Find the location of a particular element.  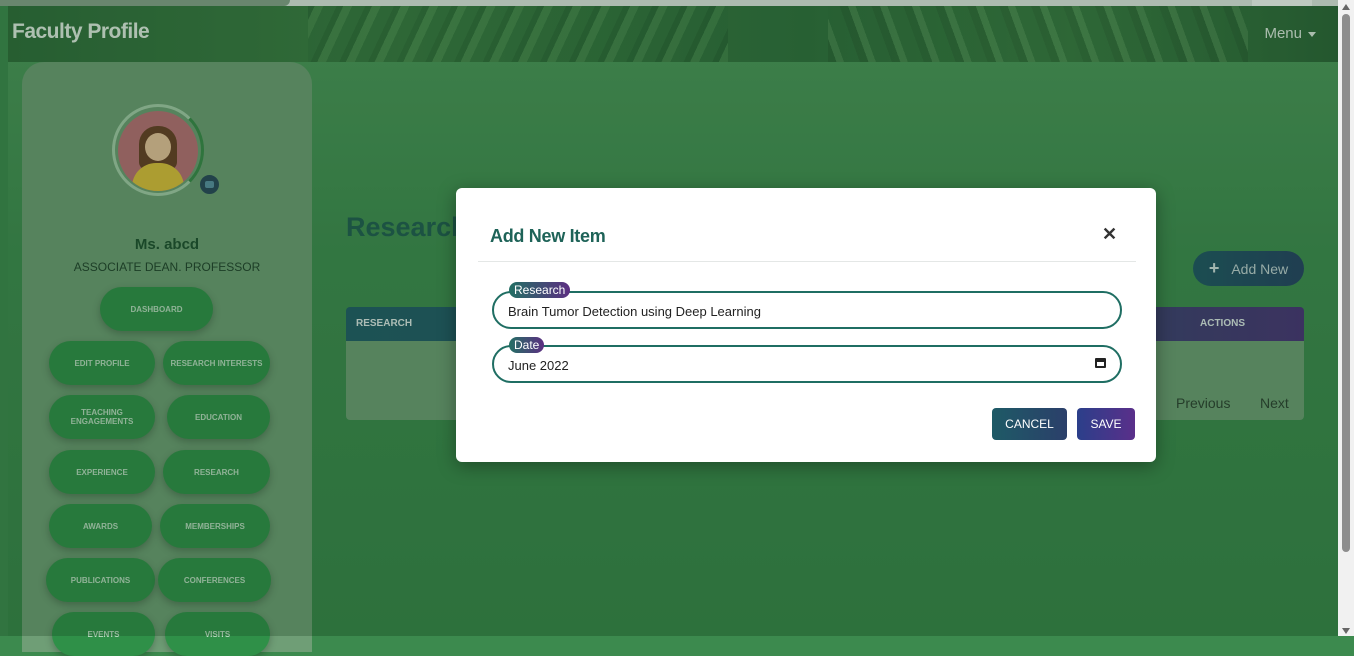

date-input: June 2022 is located at coordinates (807, 364).